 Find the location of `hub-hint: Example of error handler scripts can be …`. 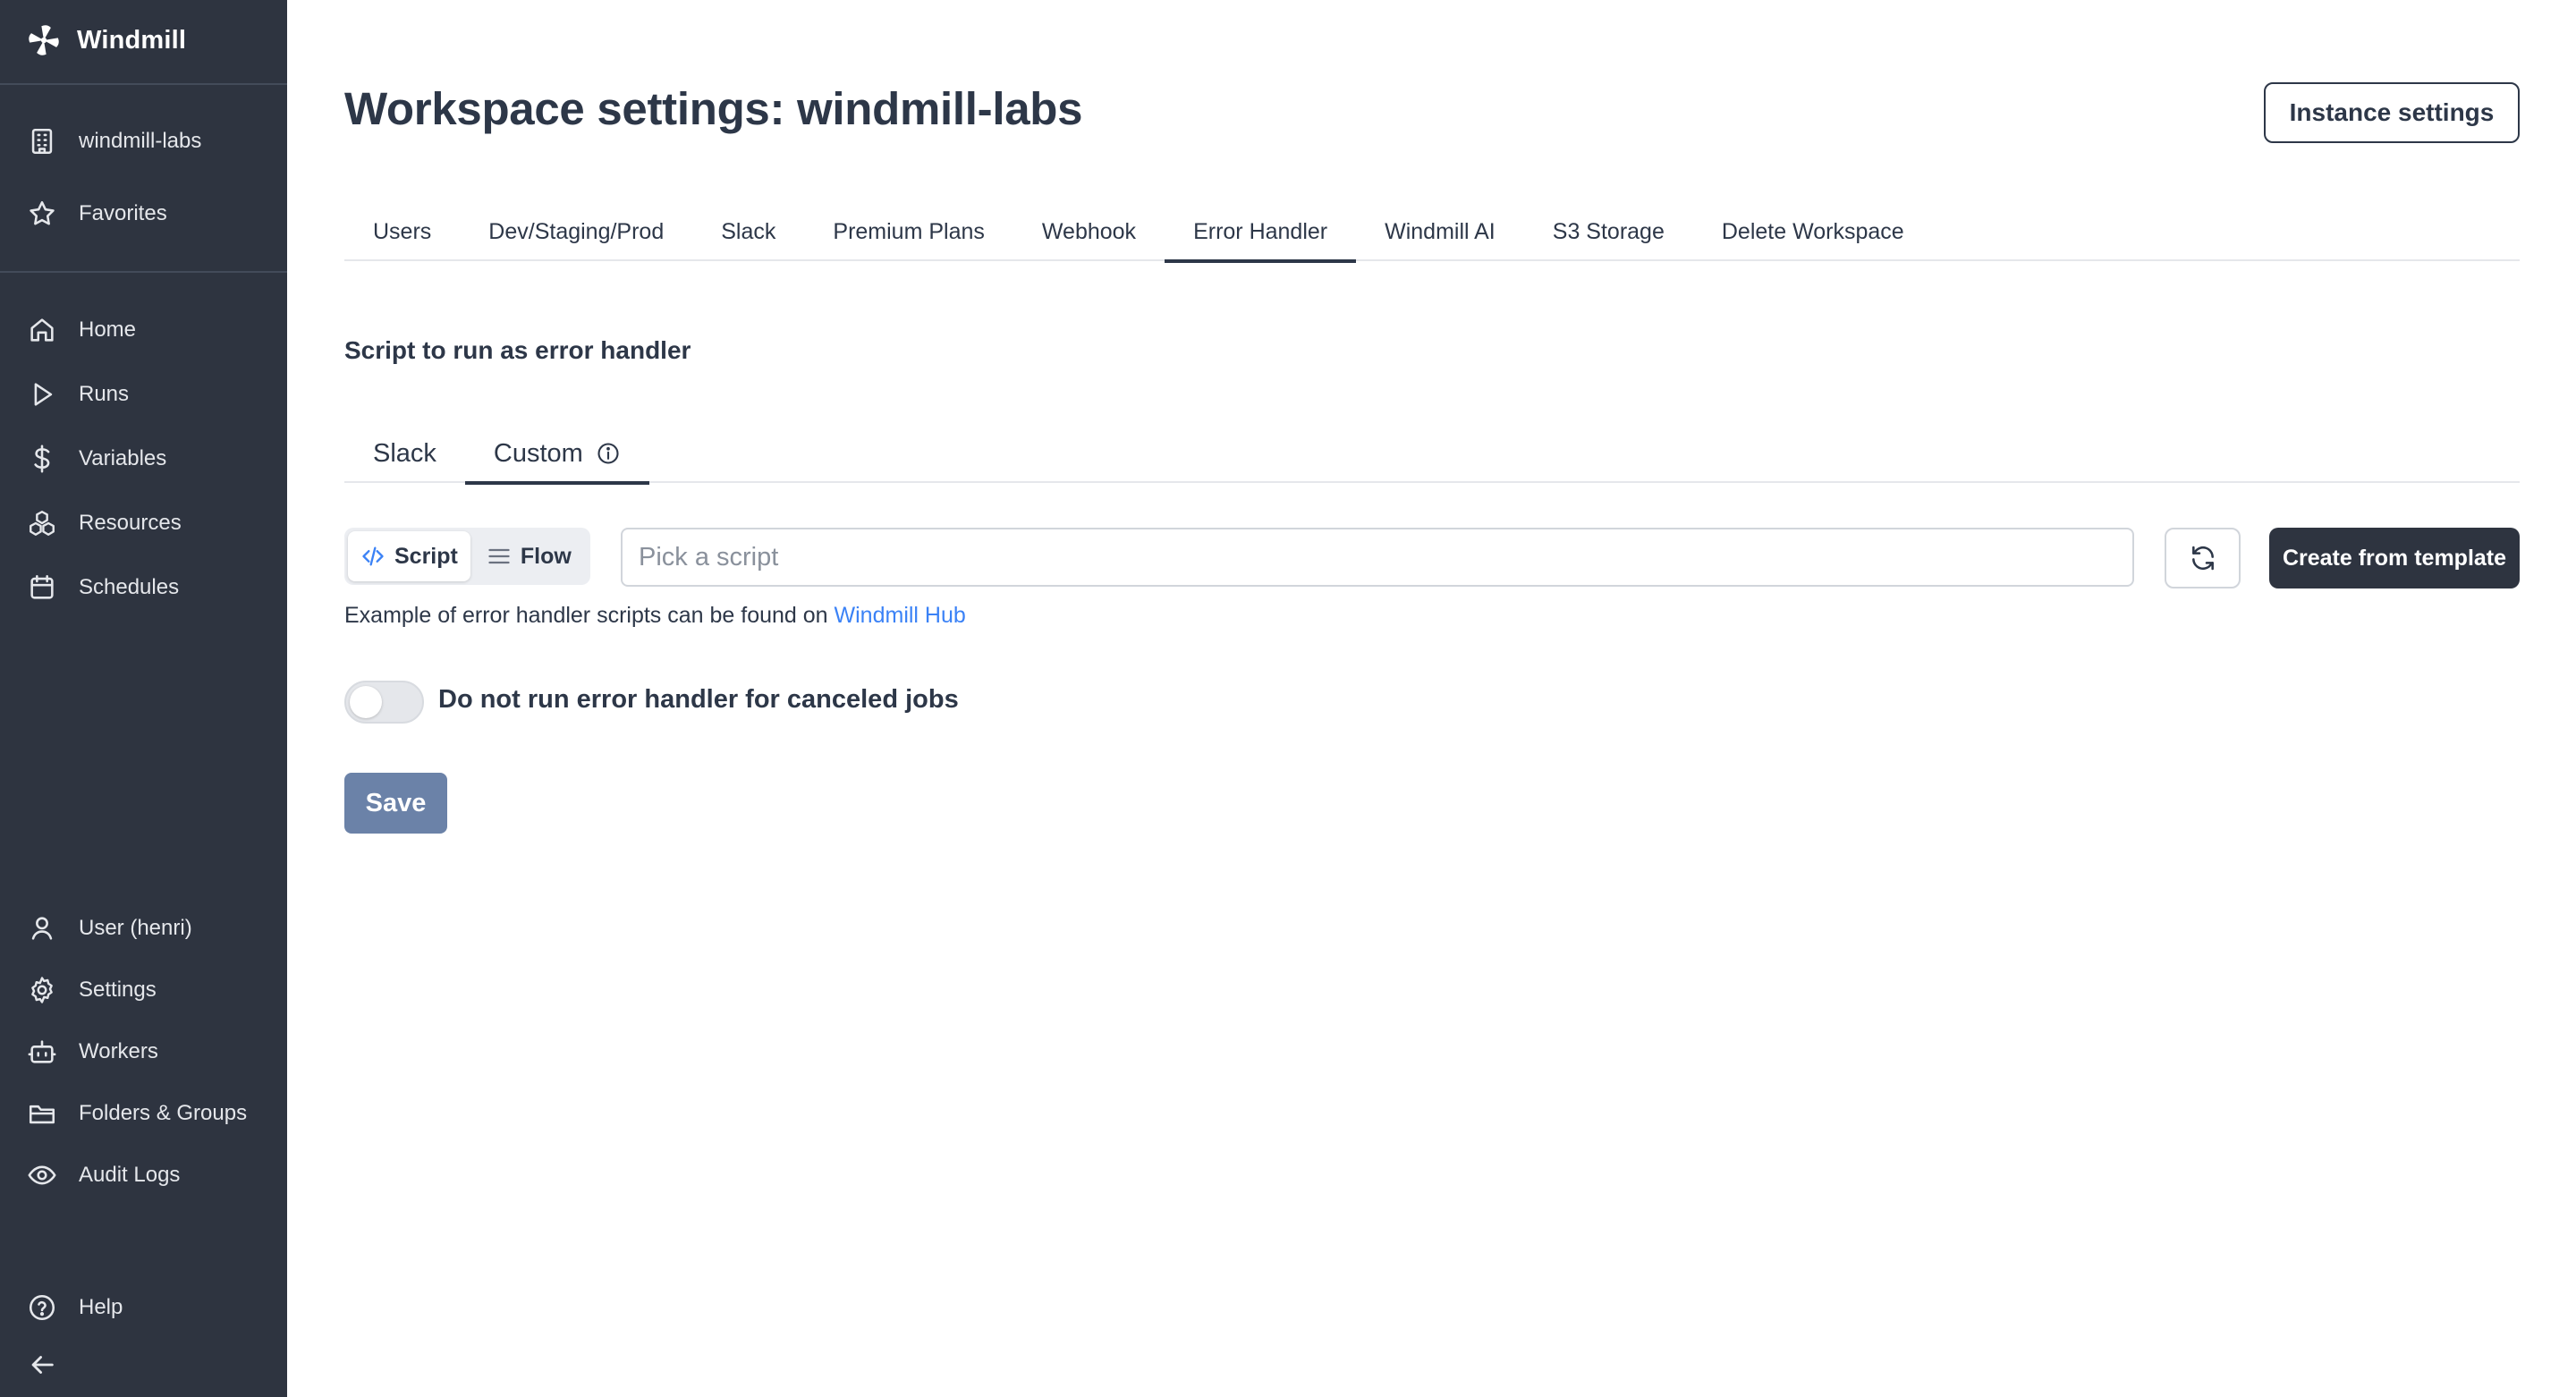

hub-hint: Example of error handler scripts can be … is located at coordinates (655, 616).